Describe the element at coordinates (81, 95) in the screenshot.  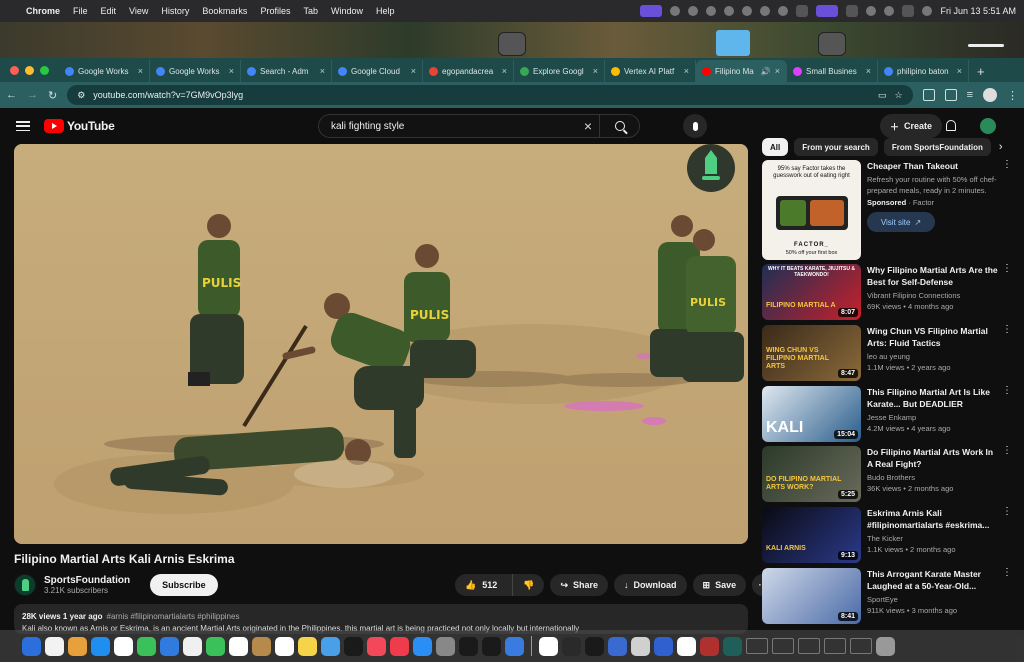
I see `site-info-icon: ⚙` at that location.